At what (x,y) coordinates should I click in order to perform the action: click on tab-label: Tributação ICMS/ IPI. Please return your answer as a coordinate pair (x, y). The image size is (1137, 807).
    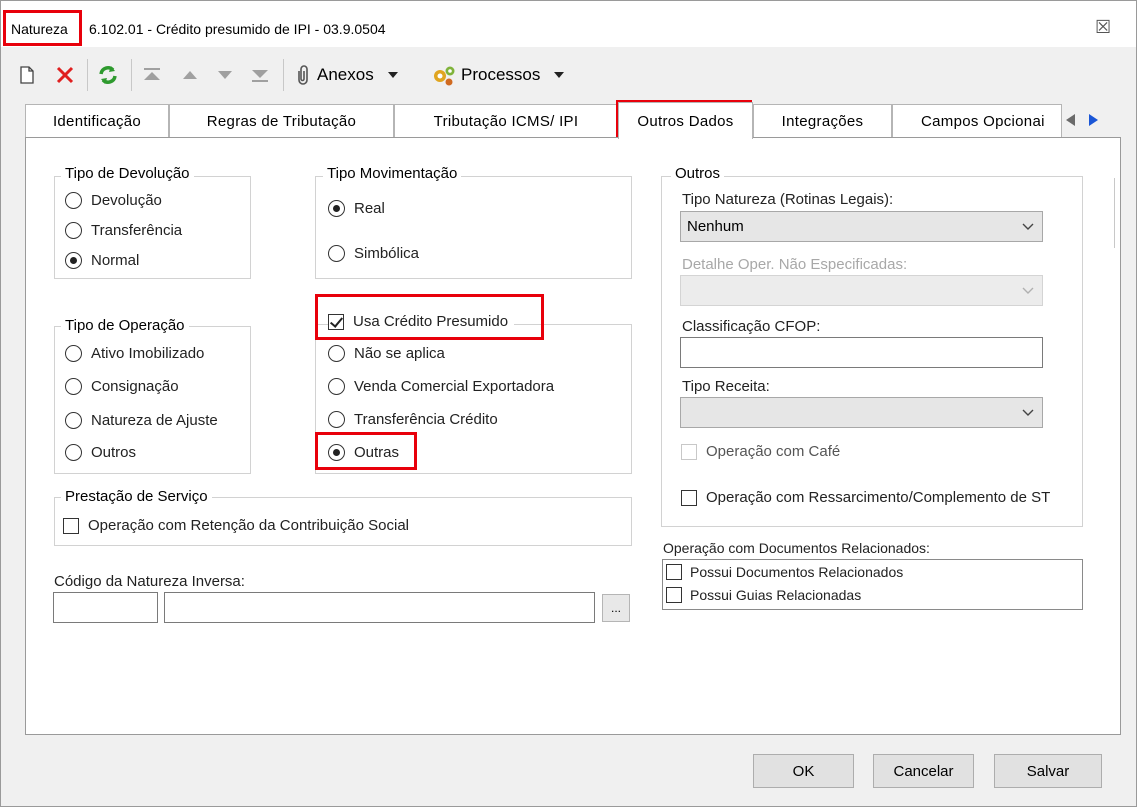
    Looking at the image, I should click on (506, 121).